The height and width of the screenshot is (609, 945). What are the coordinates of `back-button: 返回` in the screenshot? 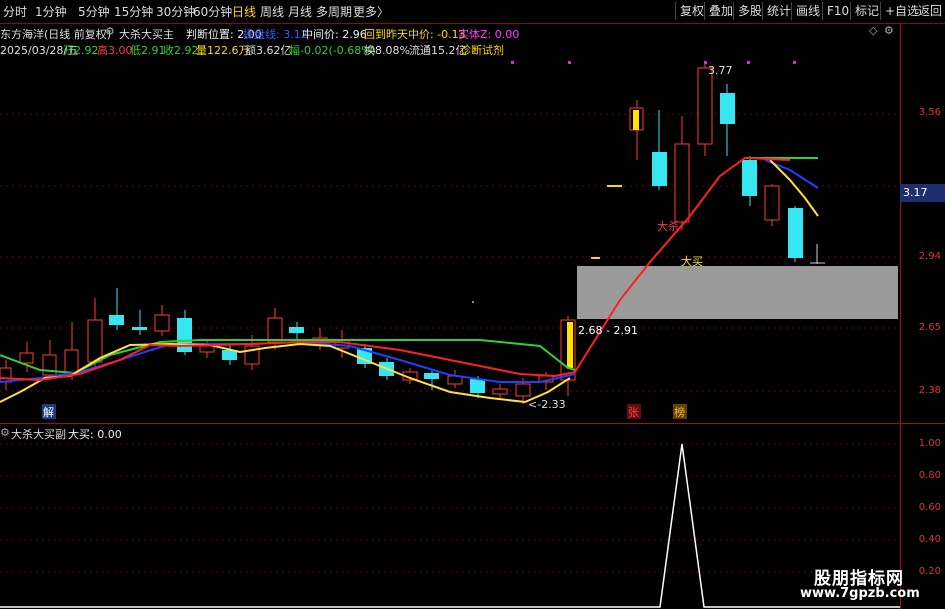 It's located at (929, 11).